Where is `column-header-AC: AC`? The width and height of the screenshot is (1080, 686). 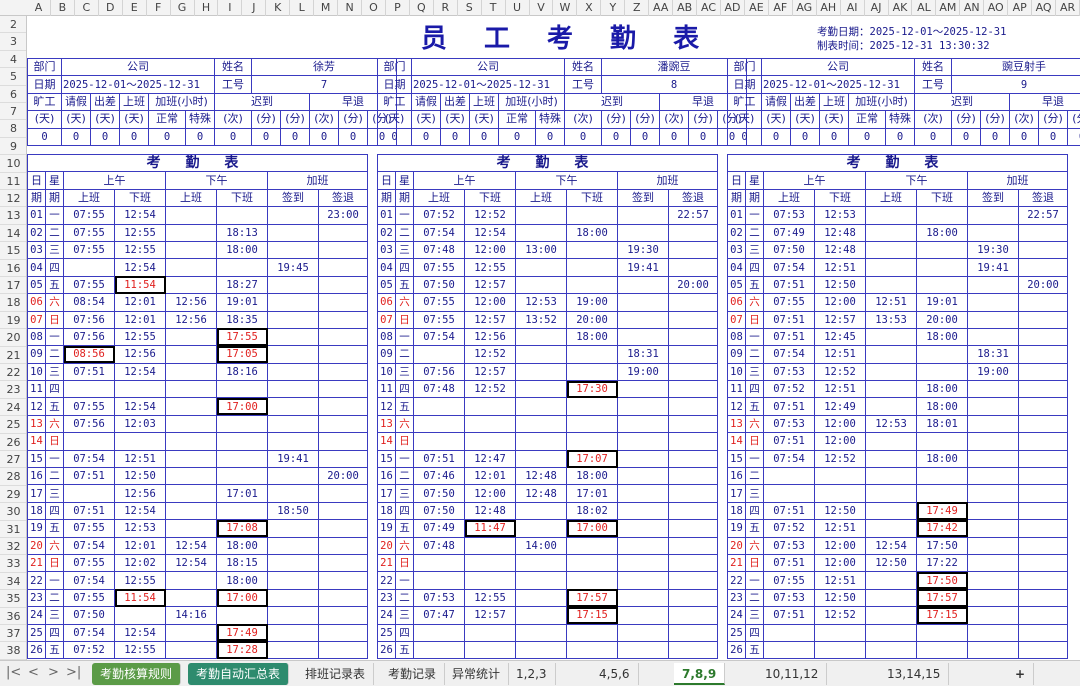 column-header-AC: AC is located at coordinates (709, 8).